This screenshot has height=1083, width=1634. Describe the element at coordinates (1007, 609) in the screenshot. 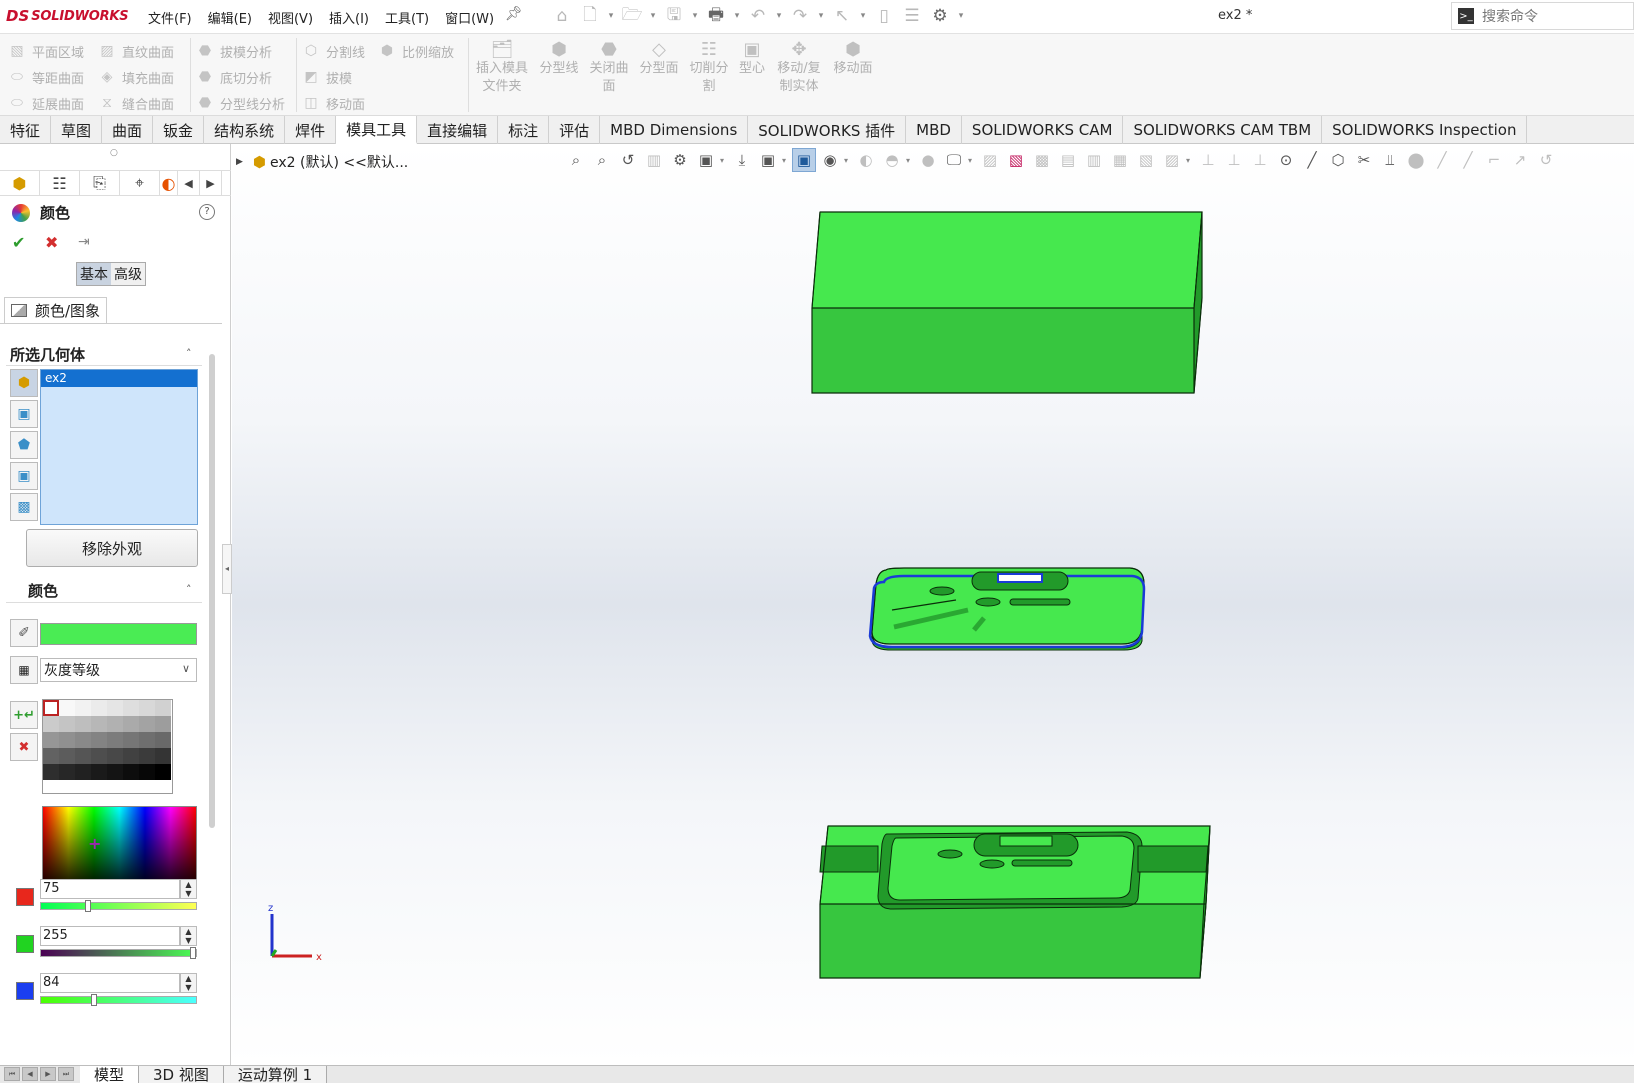

I see `molded-part-body` at that location.